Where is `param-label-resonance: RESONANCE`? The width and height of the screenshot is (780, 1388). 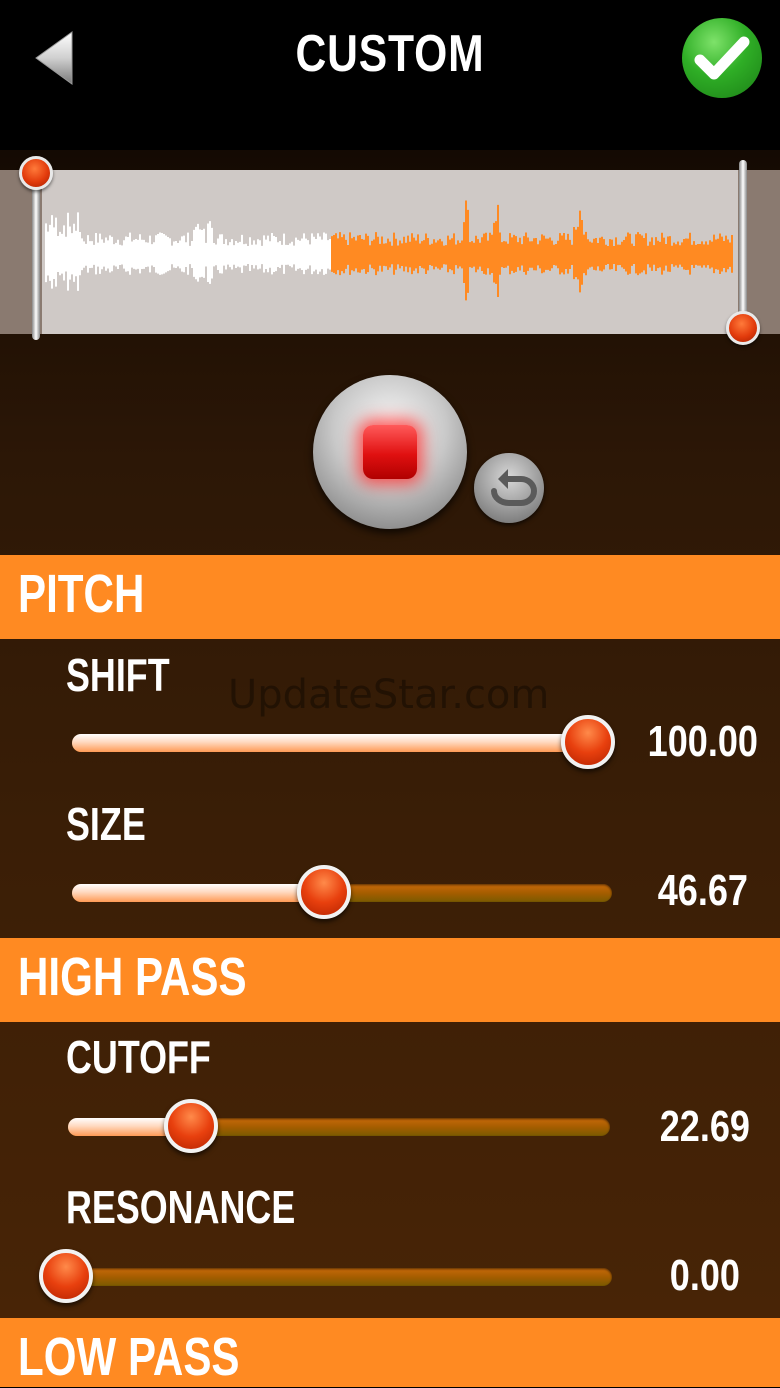 param-label-resonance: RESONANCE is located at coordinates (181, 1207).